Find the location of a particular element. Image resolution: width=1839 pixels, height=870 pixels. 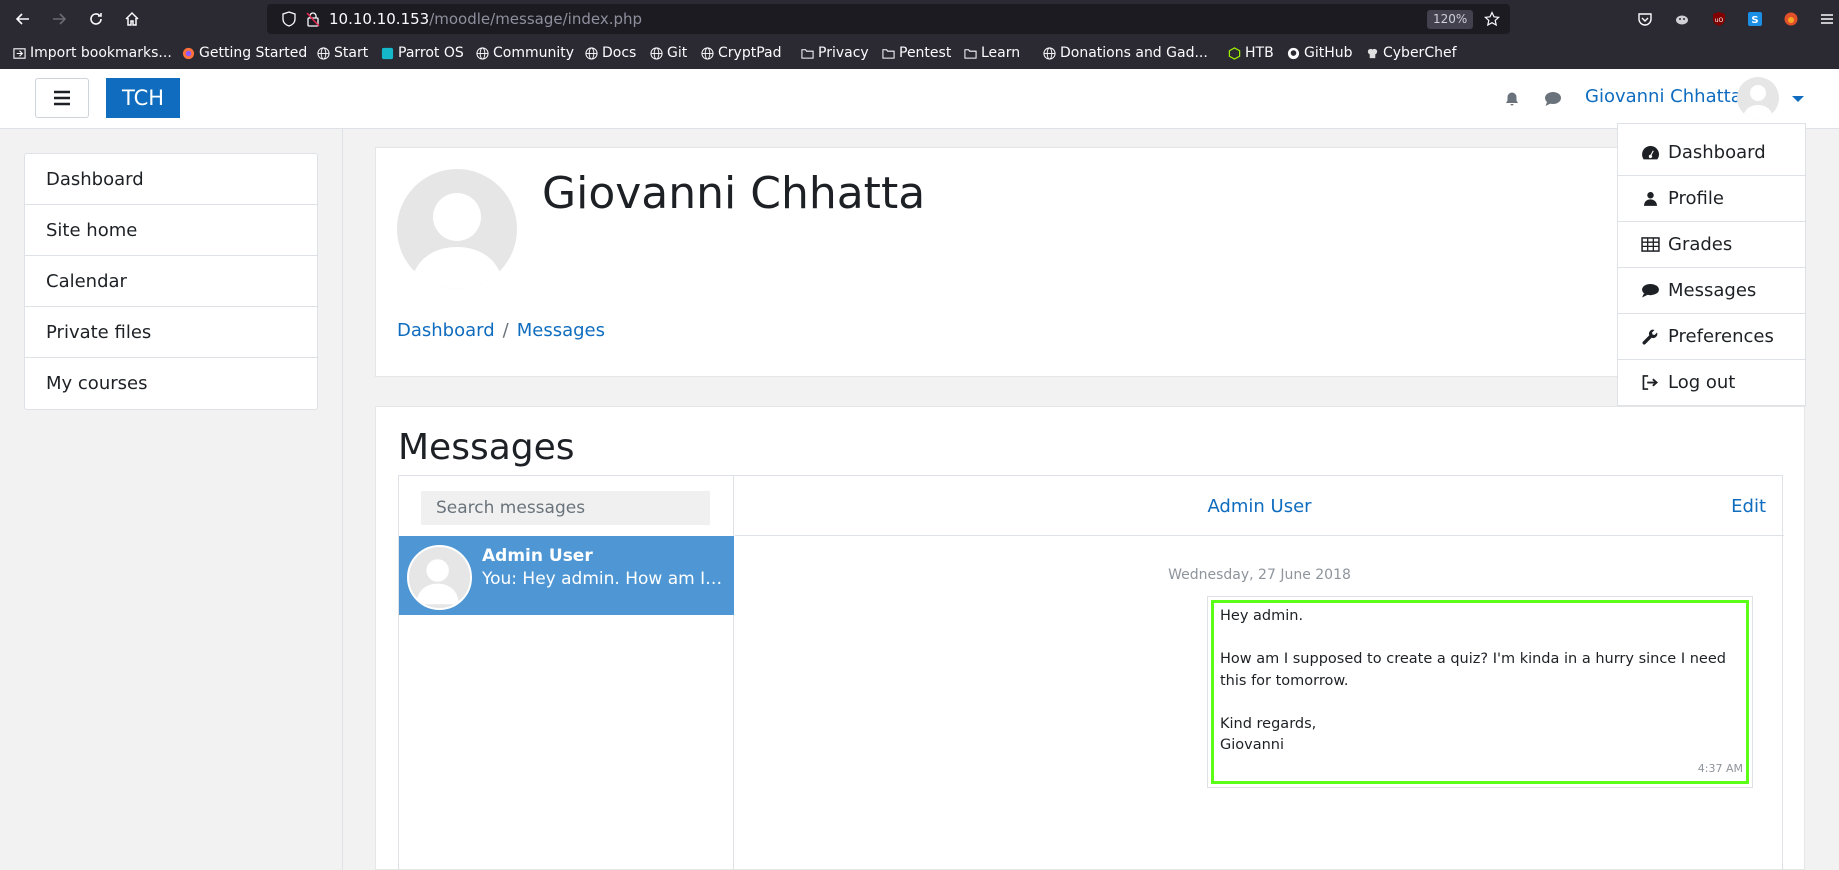

drawer-item-my-courses: My courses is located at coordinates (171, 383).